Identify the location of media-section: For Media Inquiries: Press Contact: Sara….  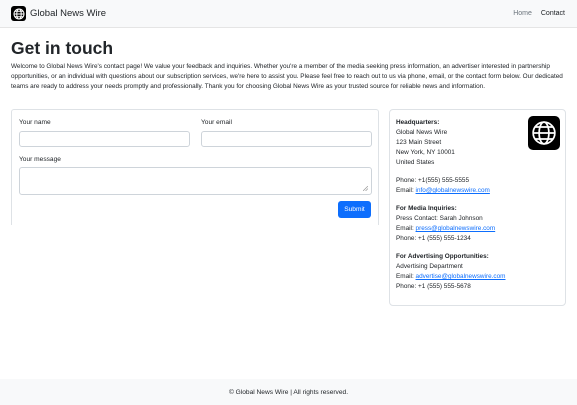
(445, 224).